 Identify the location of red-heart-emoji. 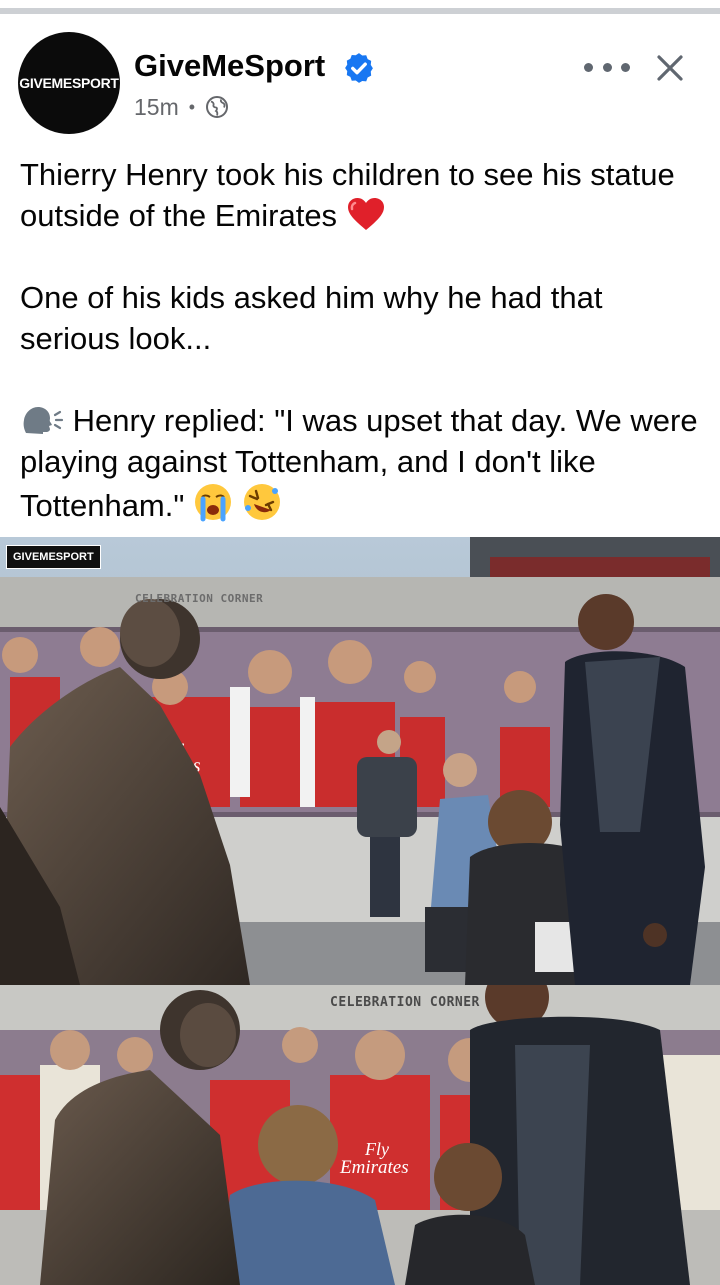
(365, 214).